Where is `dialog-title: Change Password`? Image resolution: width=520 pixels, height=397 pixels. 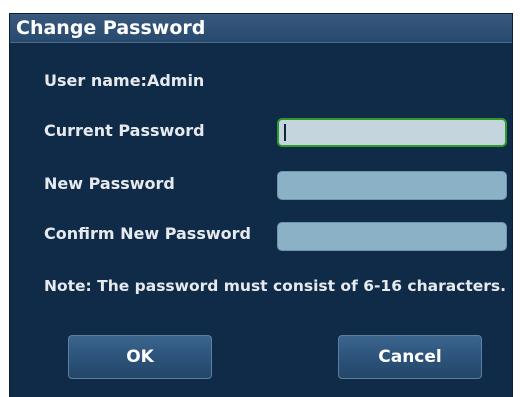 dialog-title: Change Password is located at coordinates (111, 28).